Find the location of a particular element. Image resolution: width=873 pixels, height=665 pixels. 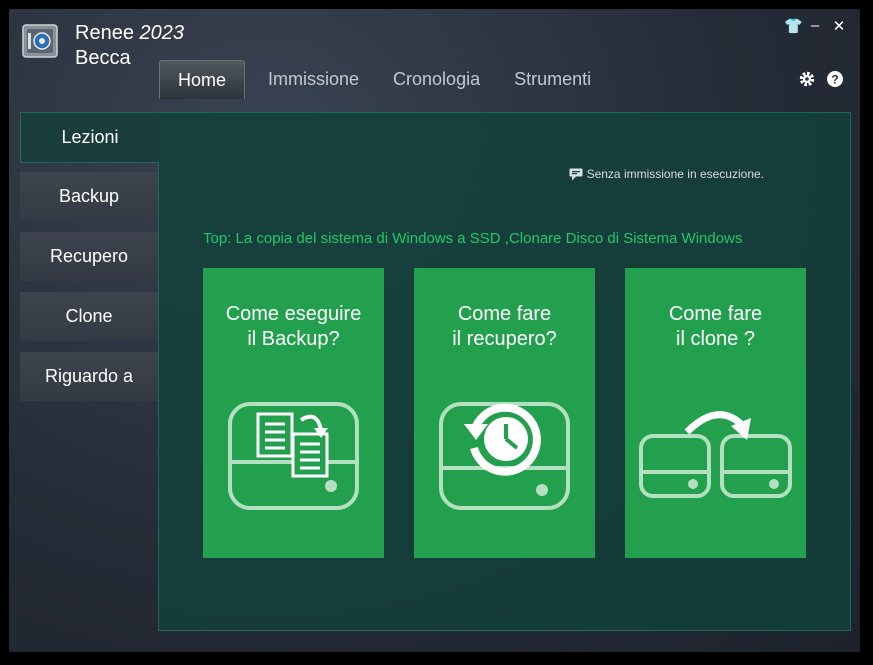

app-logo-icon is located at coordinates (40, 41).